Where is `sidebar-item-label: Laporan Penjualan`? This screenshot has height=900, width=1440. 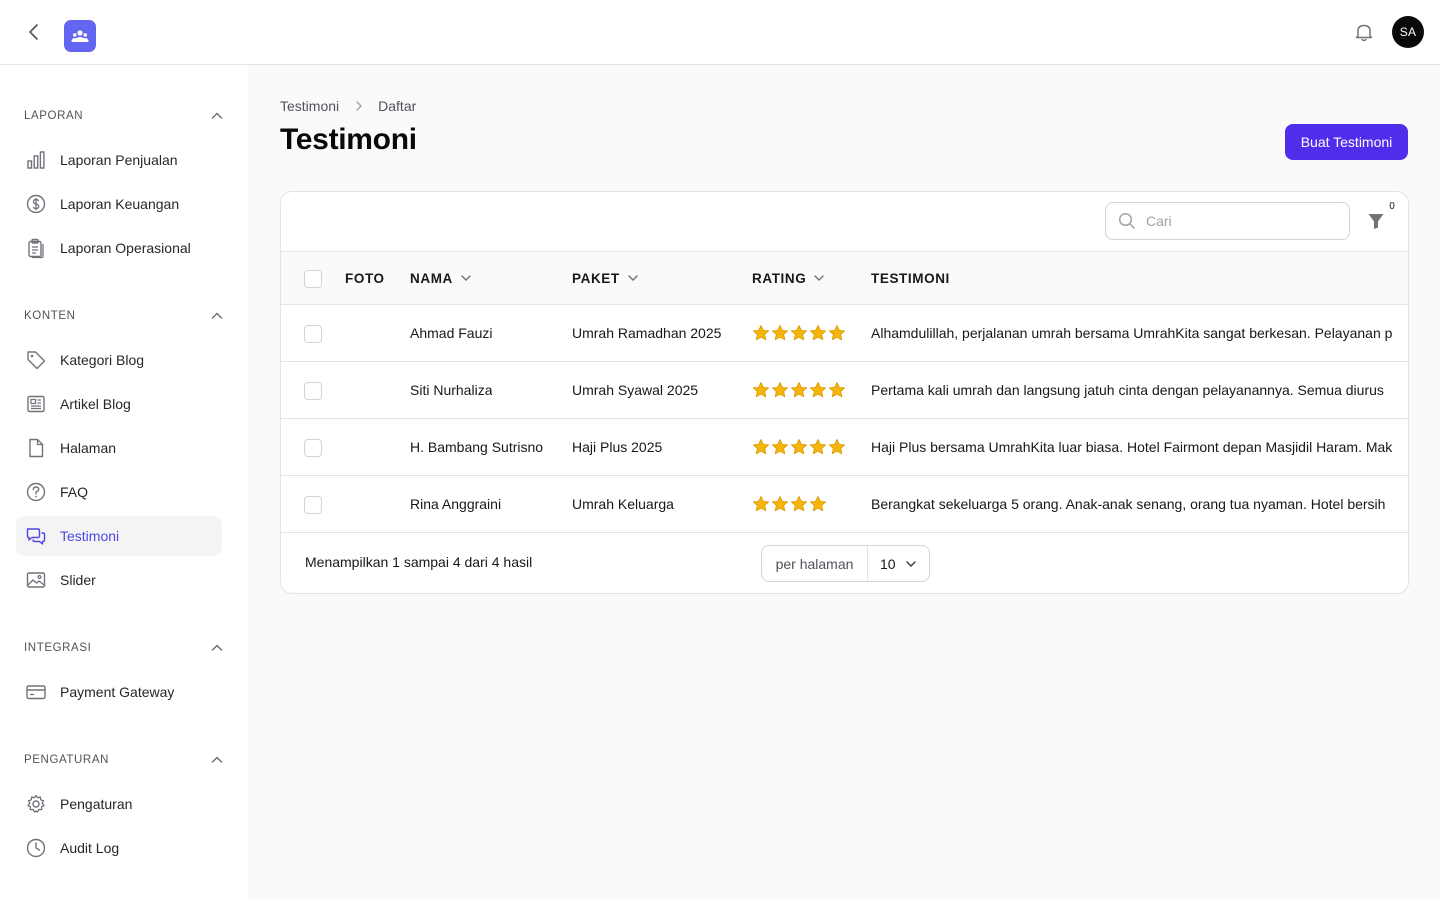 sidebar-item-label: Laporan Penjualan is located at coordinates (119, 160).